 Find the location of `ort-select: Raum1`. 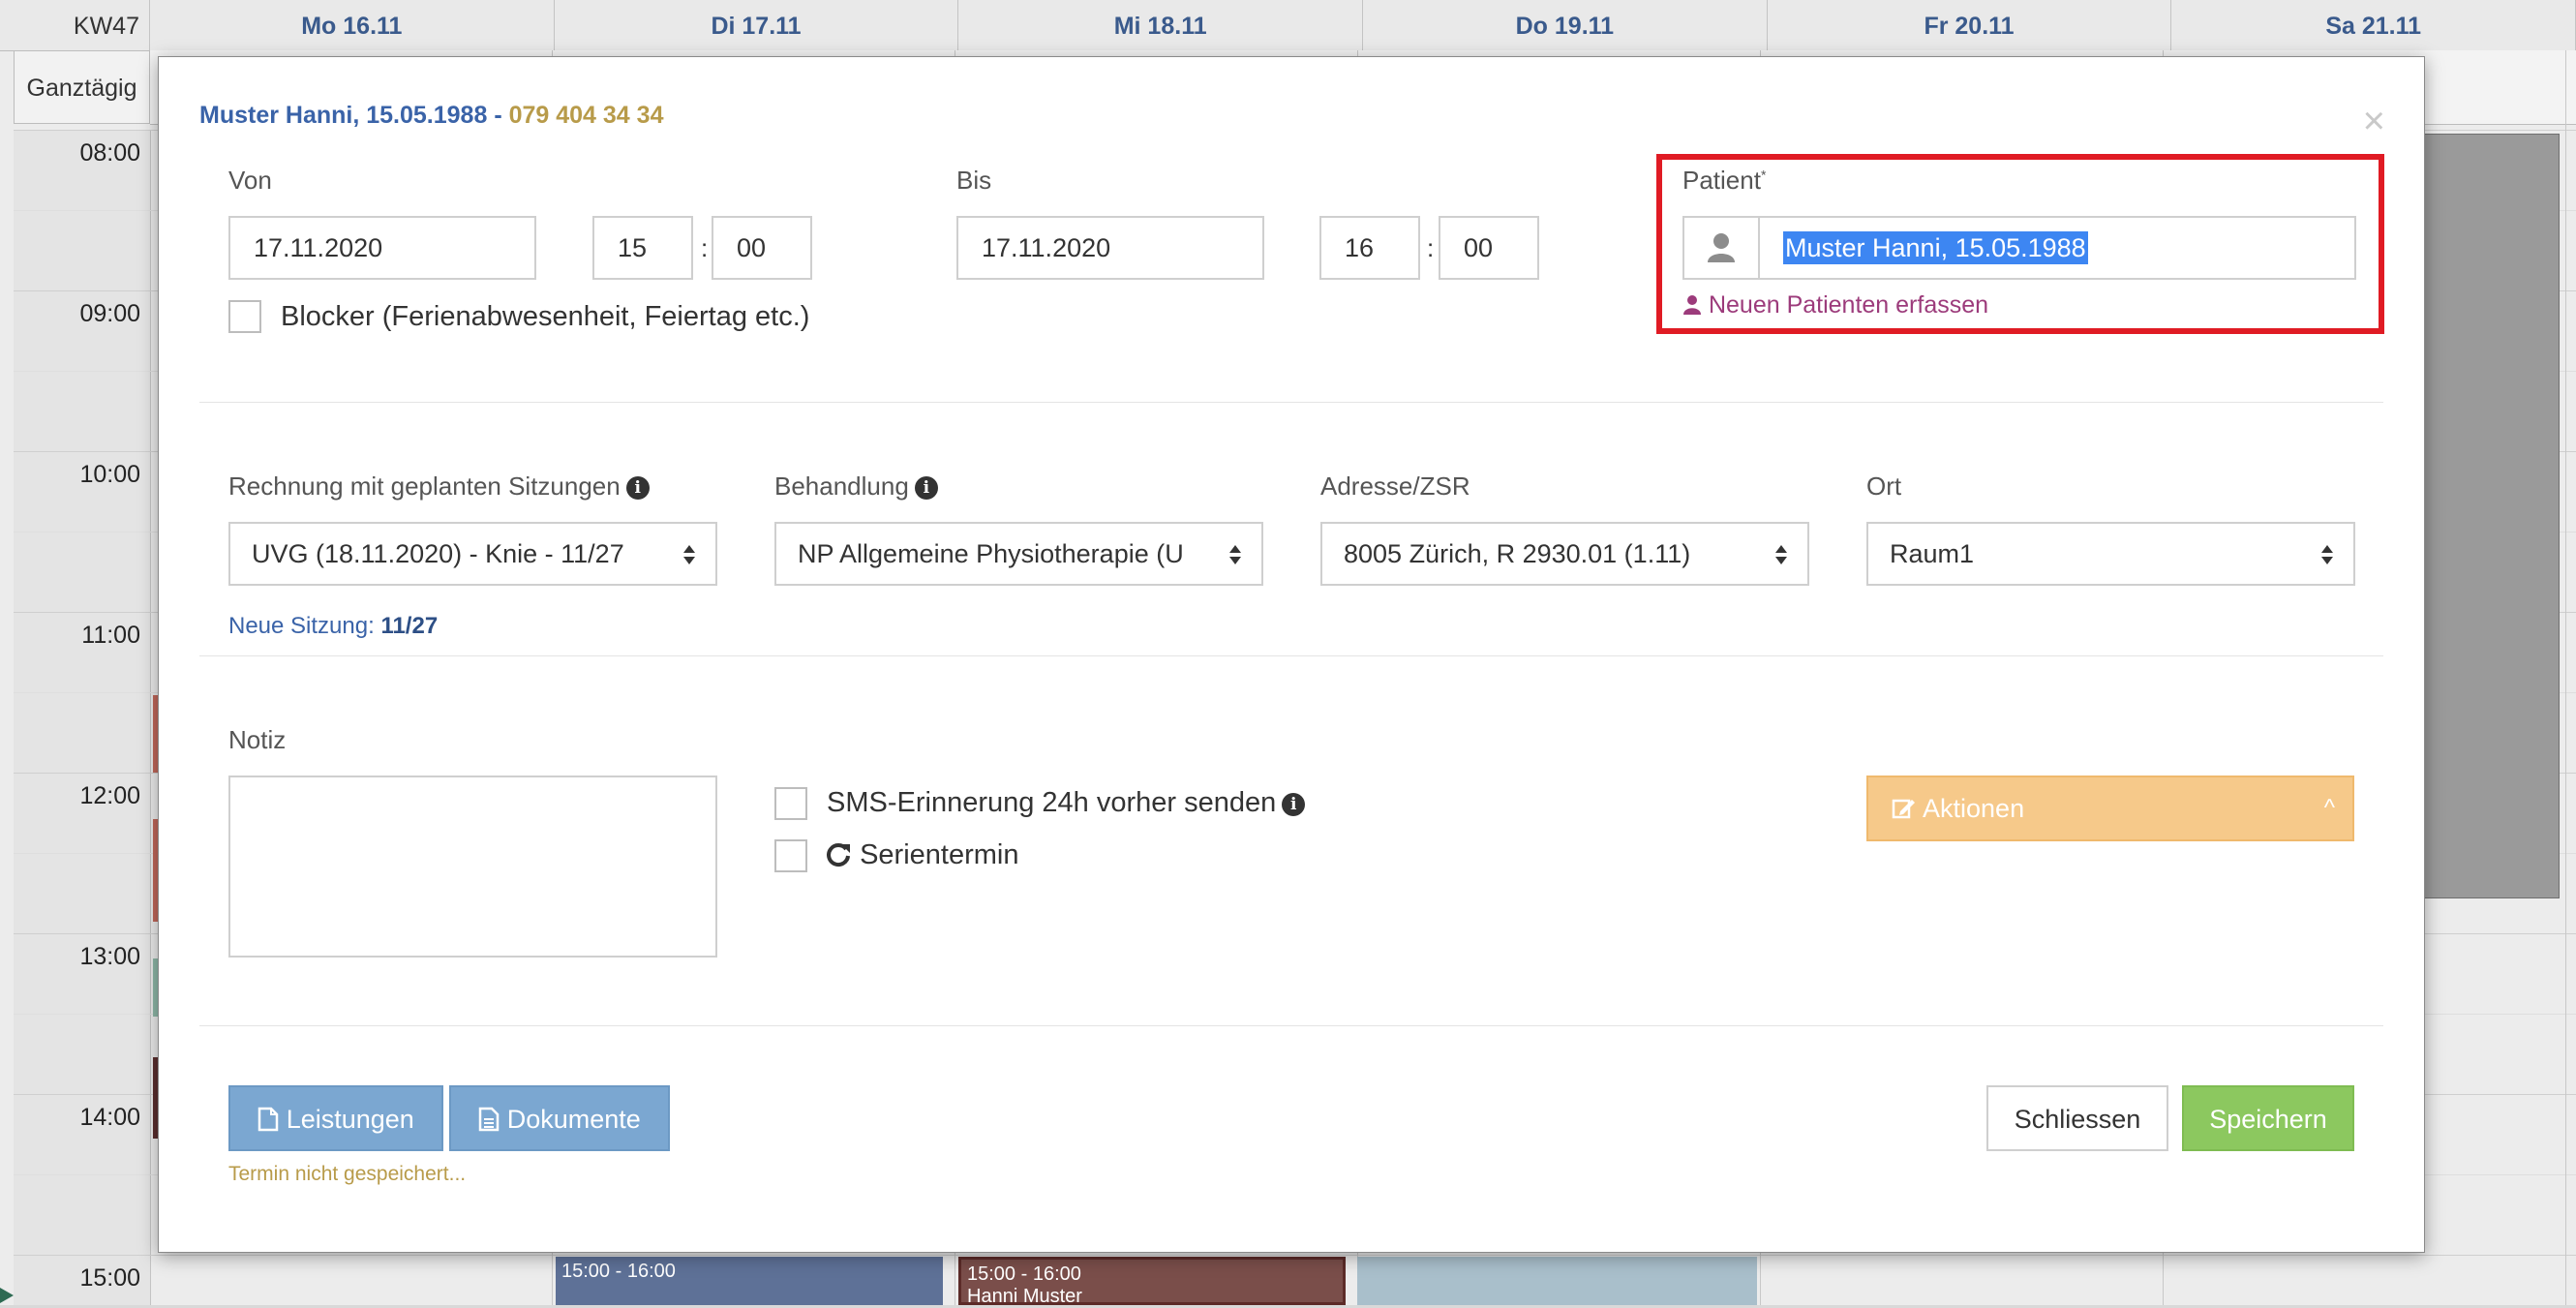

ort-select: Raum1 is located at coordinates (2110, 554).